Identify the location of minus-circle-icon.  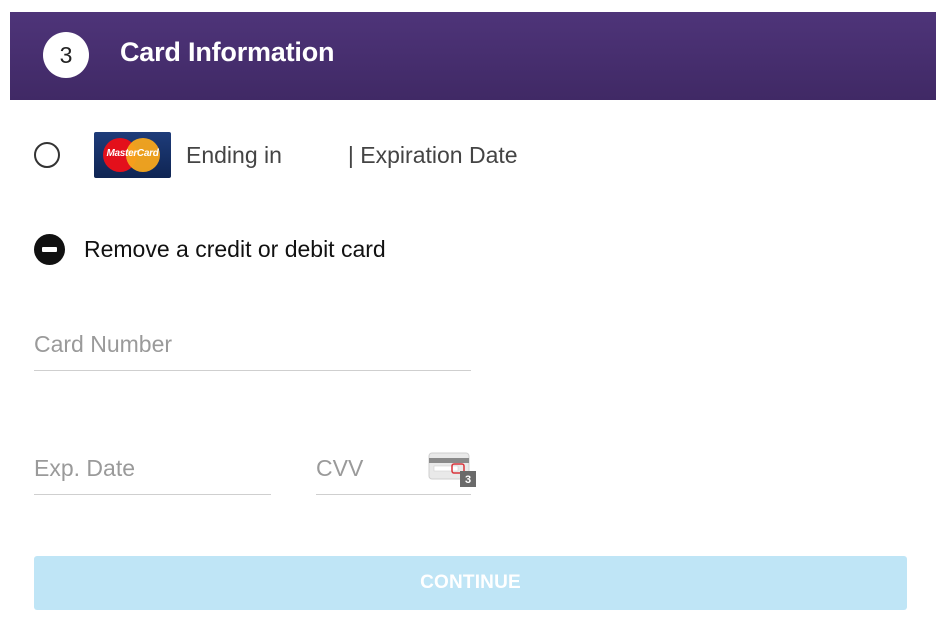
(49, 249).